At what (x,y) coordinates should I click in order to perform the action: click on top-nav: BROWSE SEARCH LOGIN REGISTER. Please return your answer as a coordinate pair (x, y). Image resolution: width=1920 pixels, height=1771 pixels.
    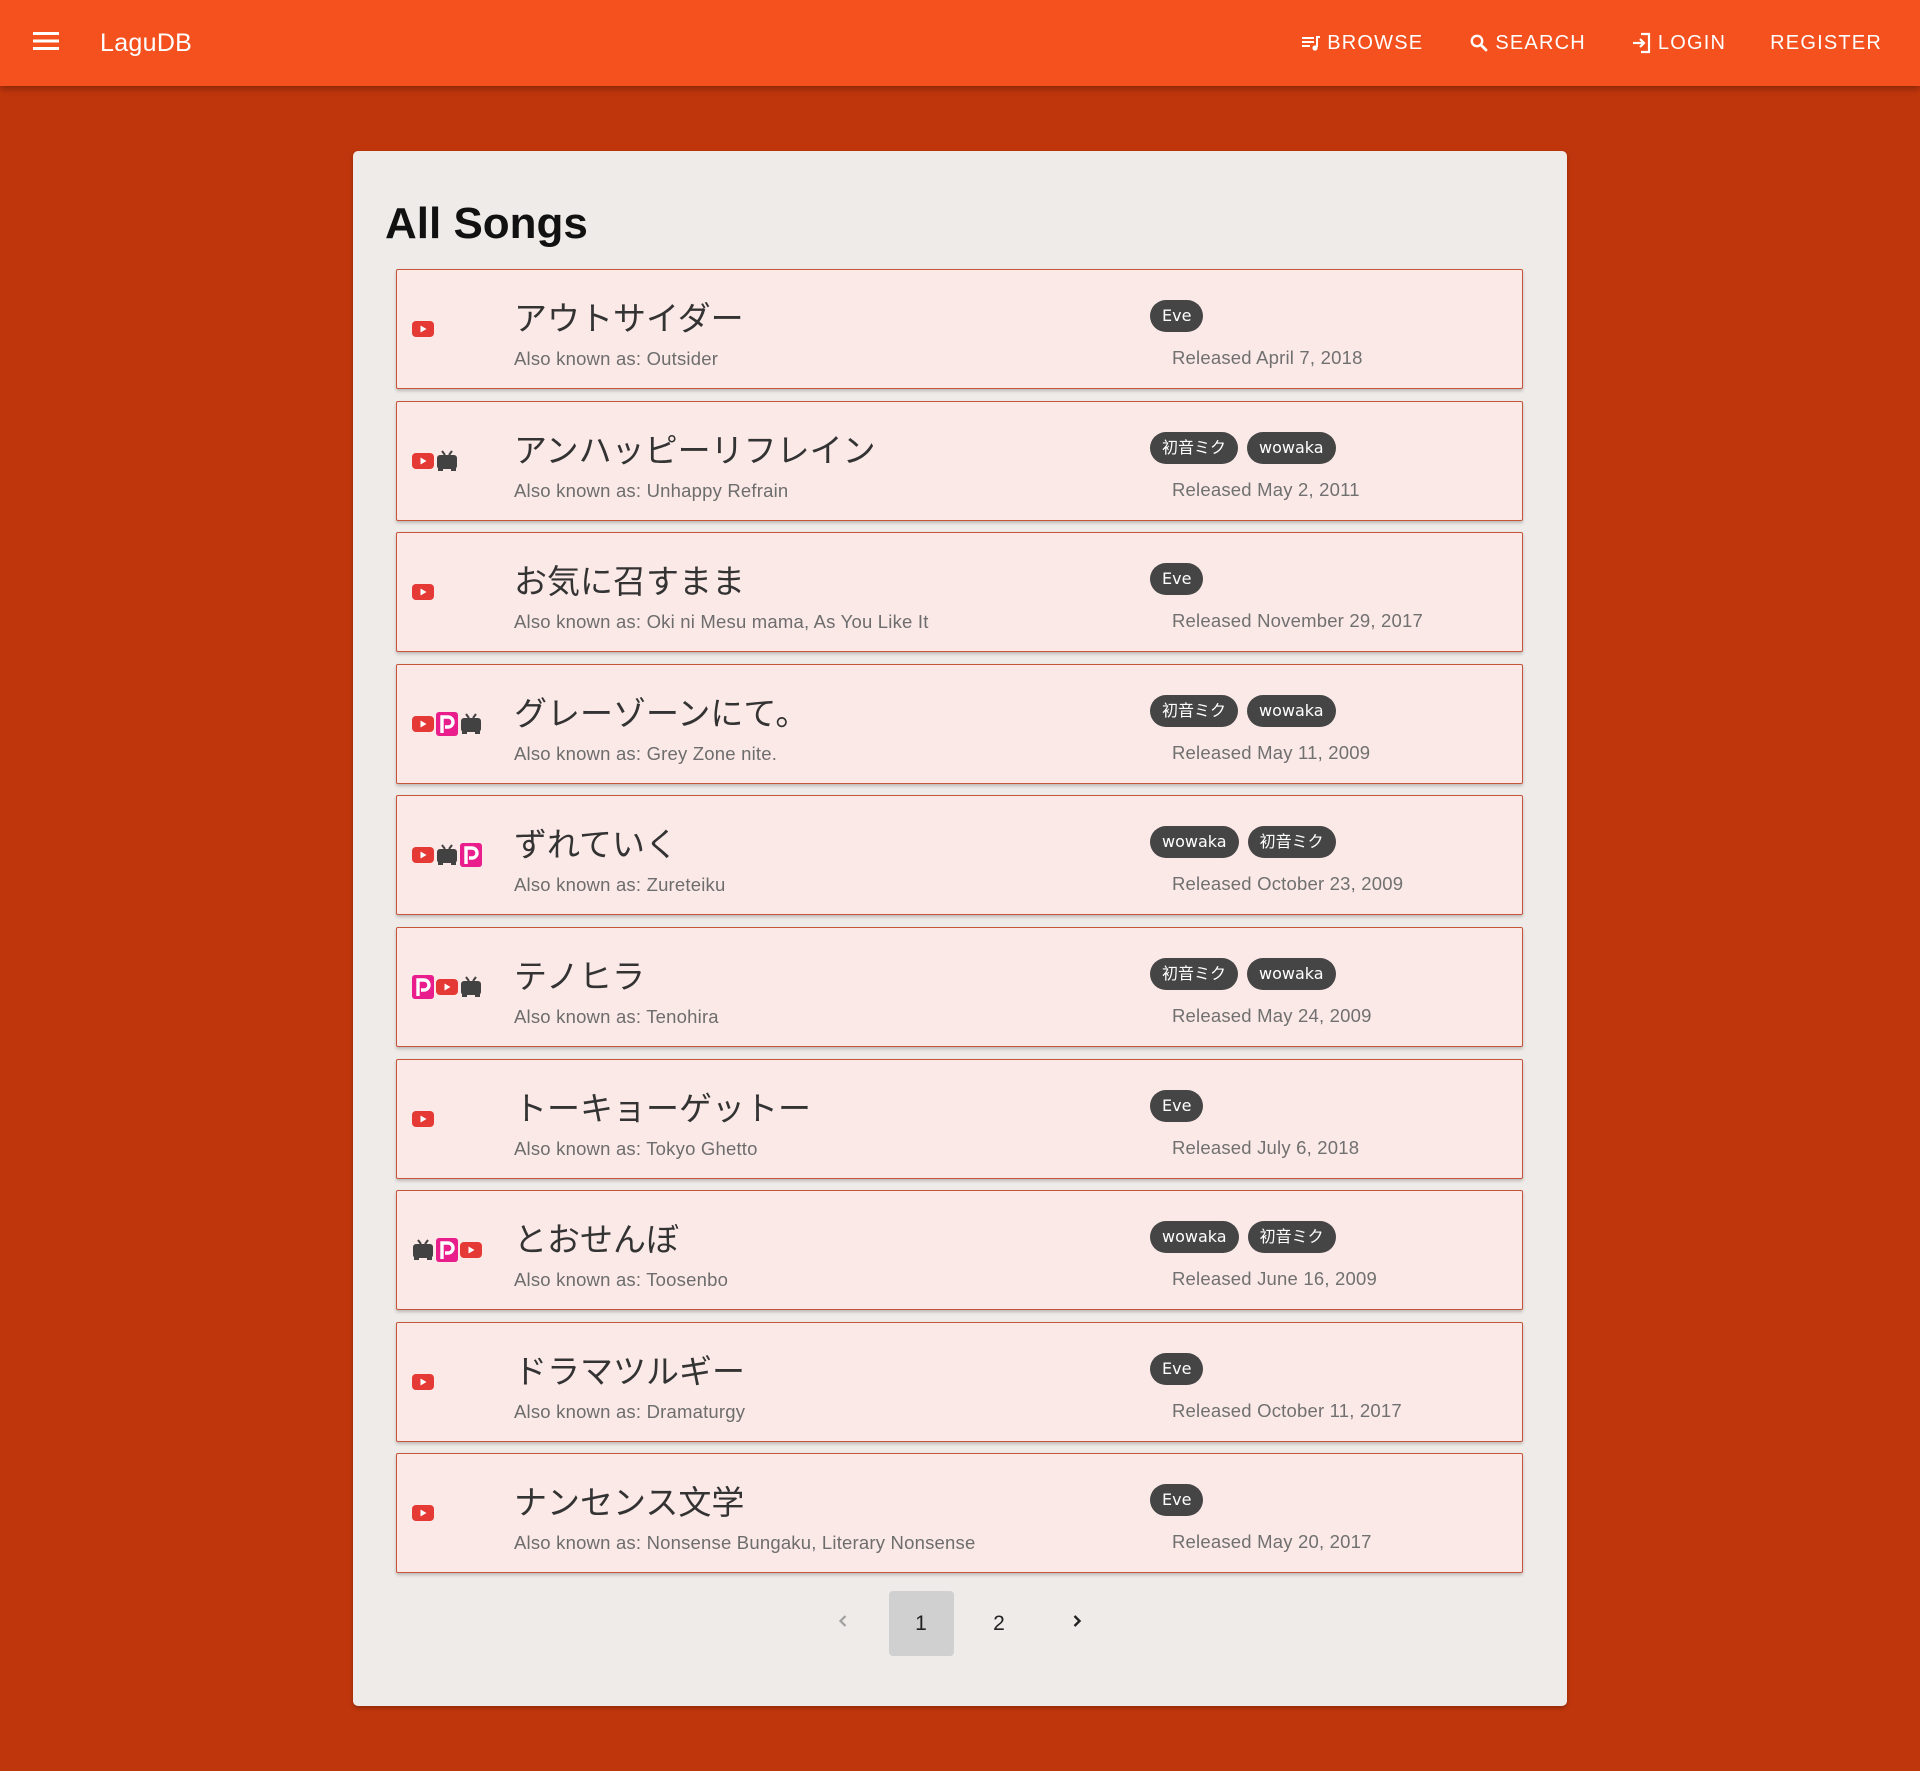
    Looking at the image, I should click on (1590, 43).